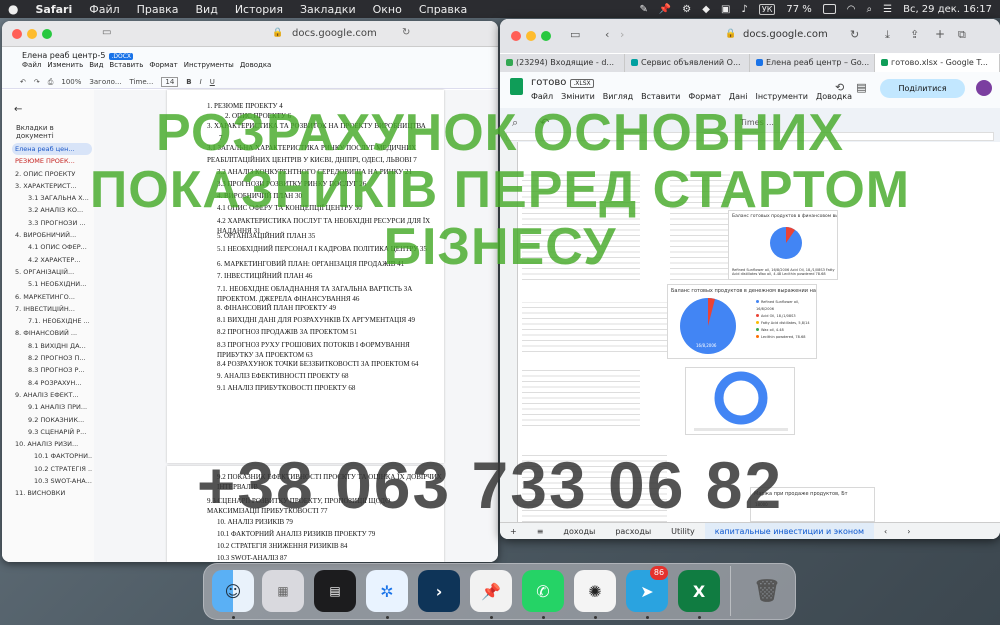  What do you see at coordinates (96, 65) in the screenshot?
I see `doc-menu-view: Вид` at bounding box center [96, 65].